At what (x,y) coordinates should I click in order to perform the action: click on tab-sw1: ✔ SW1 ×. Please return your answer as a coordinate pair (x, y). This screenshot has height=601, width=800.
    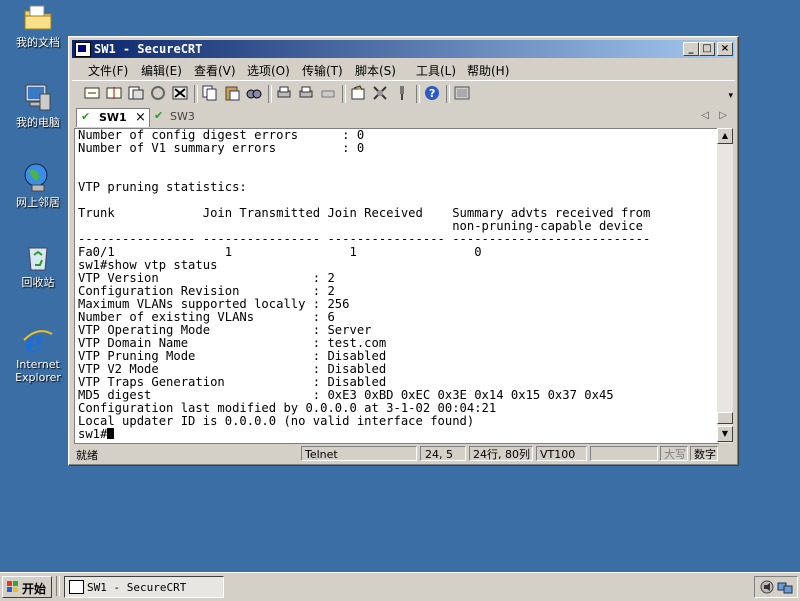
    Looking at the image, I should click on (113, 117).